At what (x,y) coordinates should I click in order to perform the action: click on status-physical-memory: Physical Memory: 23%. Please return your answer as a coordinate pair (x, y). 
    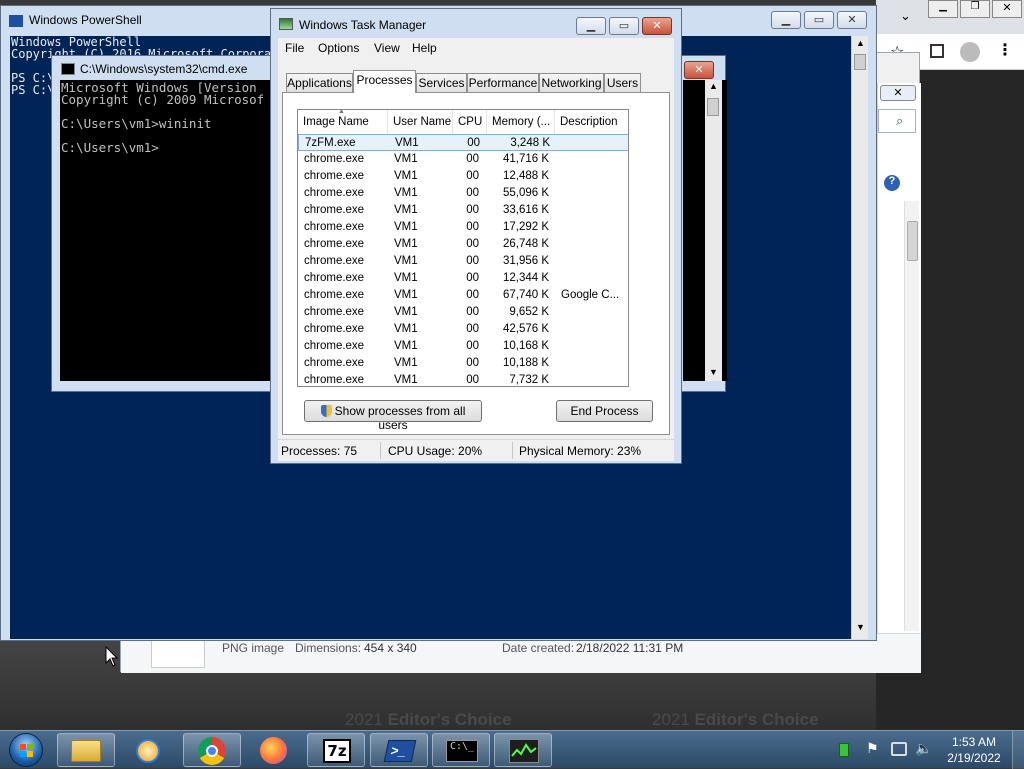
    Looking at the image, I should click on (580, 451).